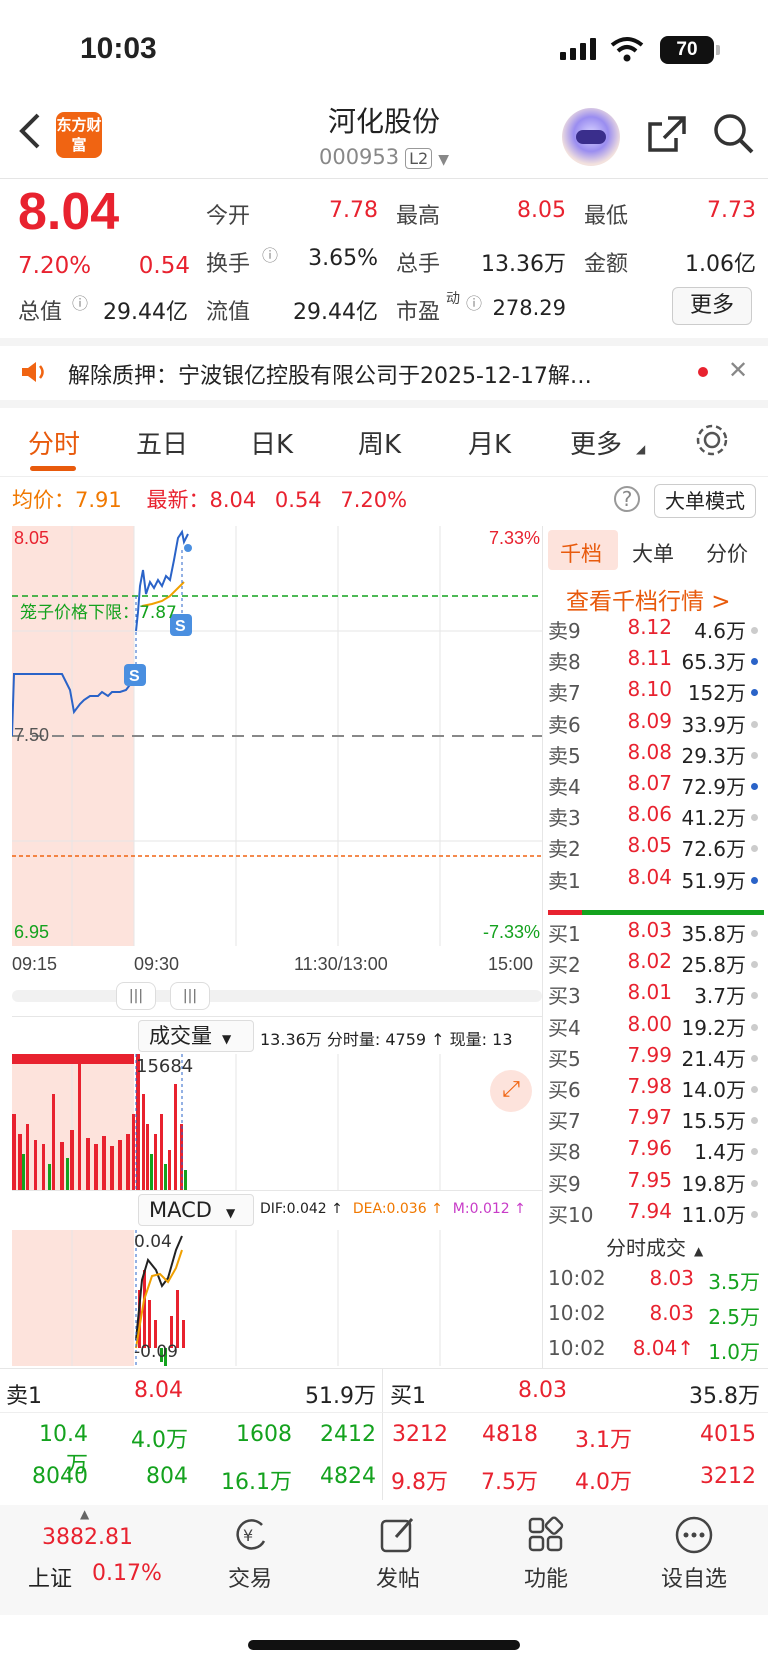 The height and width of the screenshot is (1663, 768). I want to click on big-order-mode-button: 大单模式, so click(705, 501).